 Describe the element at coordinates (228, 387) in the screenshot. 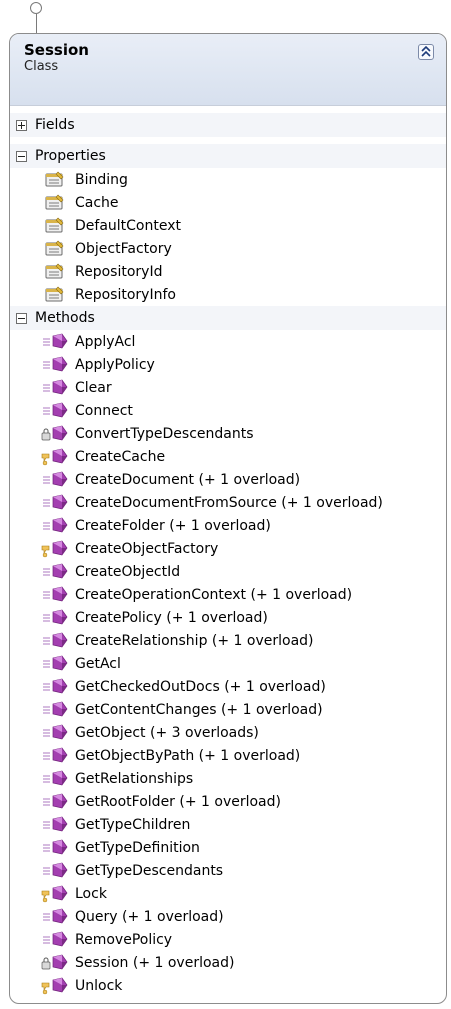

I see `method-item: Clear` at that location.